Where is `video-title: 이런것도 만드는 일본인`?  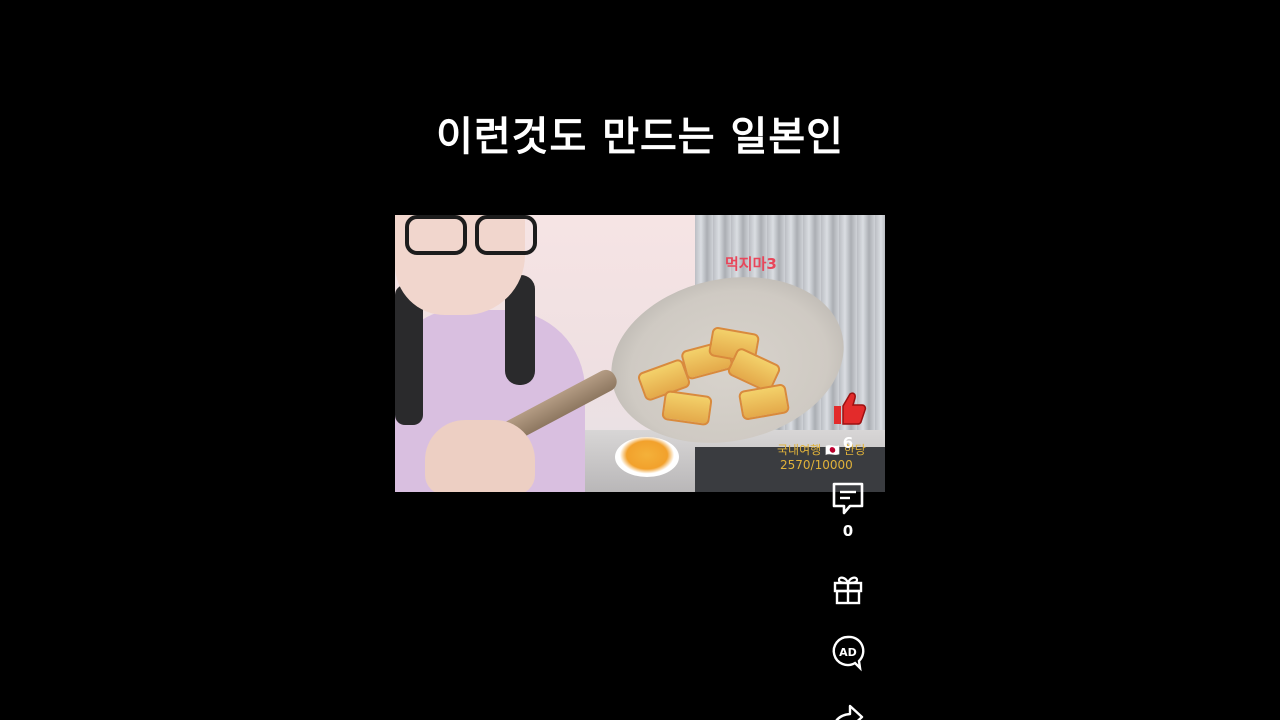 video-title: 이런것도 만드는 일본인 is located at coordinates (640, 137).